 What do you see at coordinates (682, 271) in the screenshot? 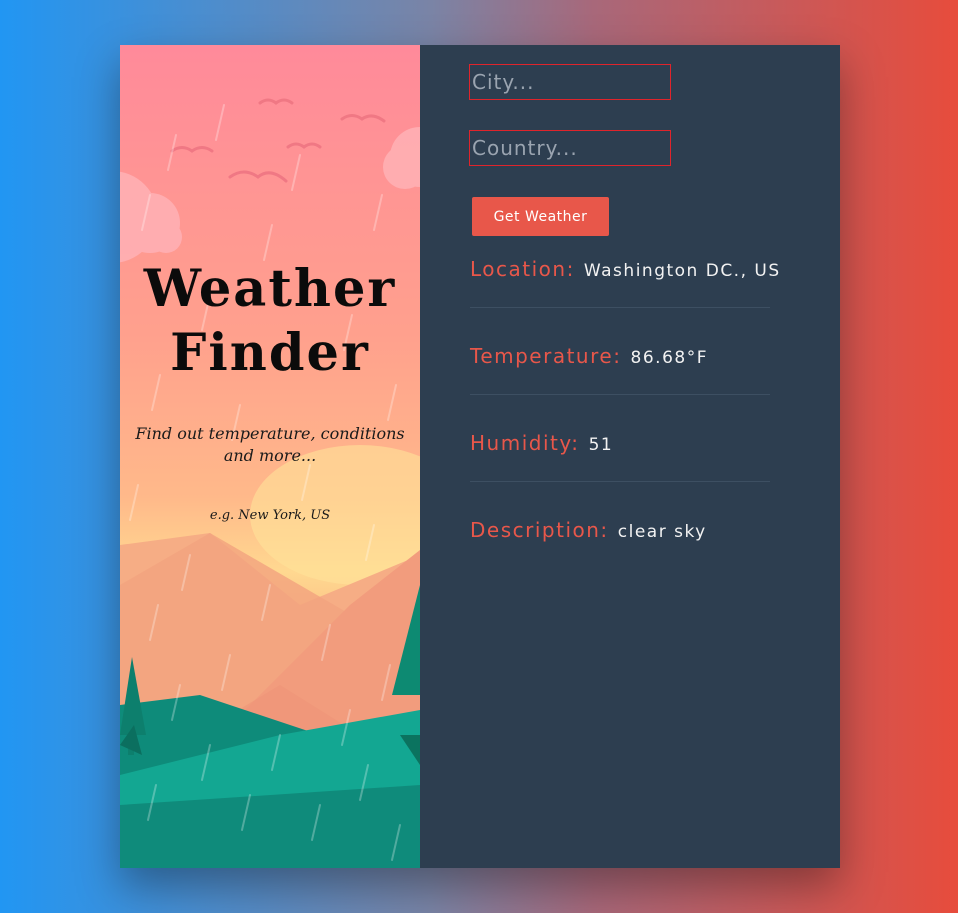
I see `location-value: Washington DC., US` at bounding box center [682, 271].